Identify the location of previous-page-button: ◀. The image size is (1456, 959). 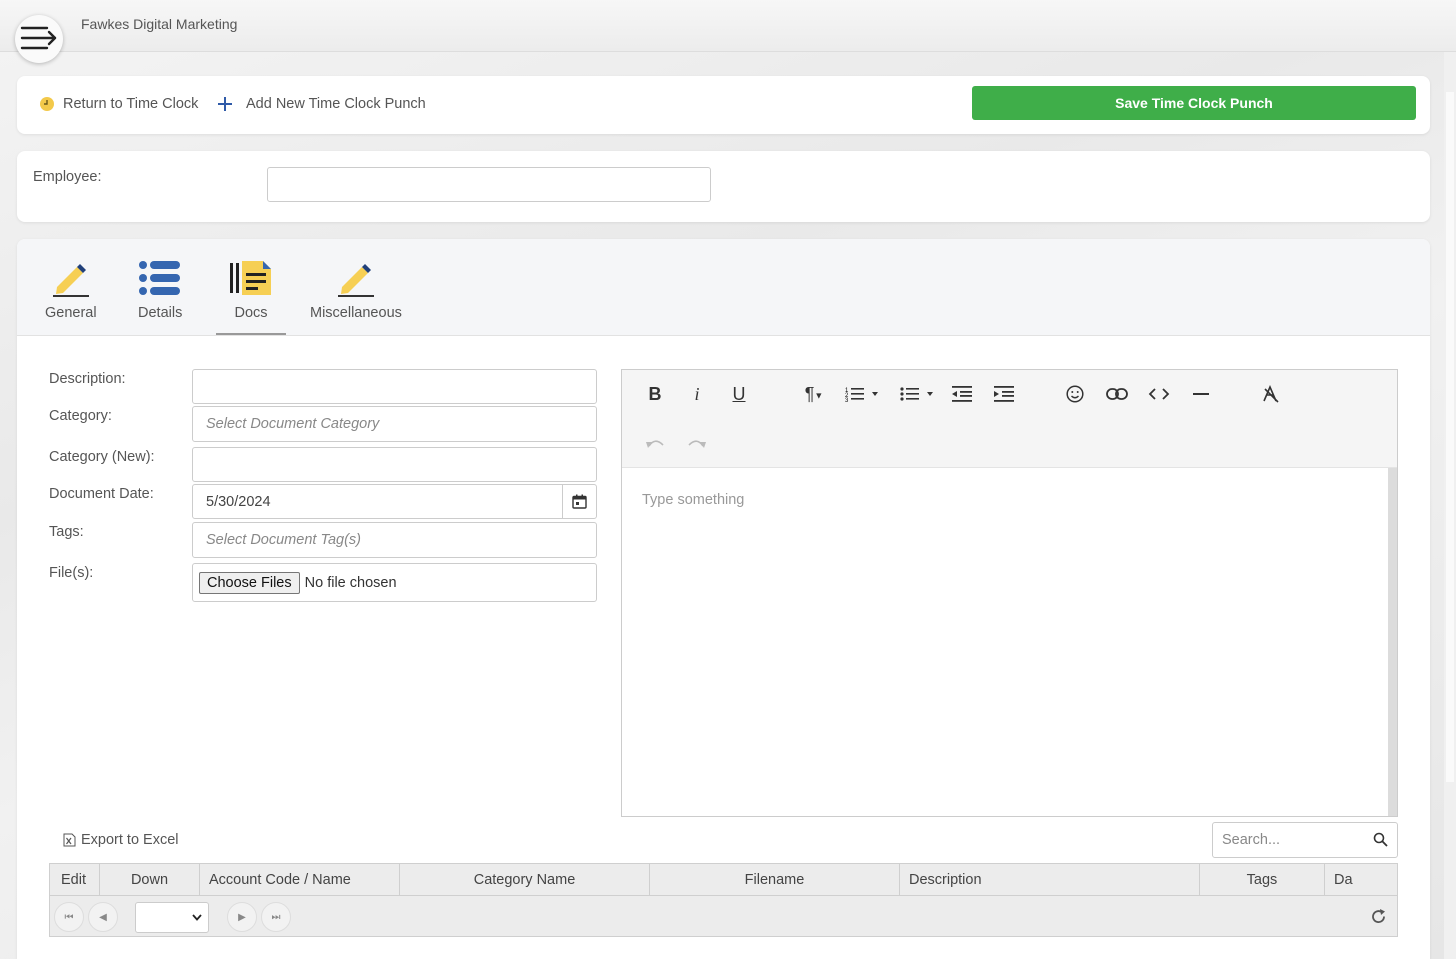
(103, 917).